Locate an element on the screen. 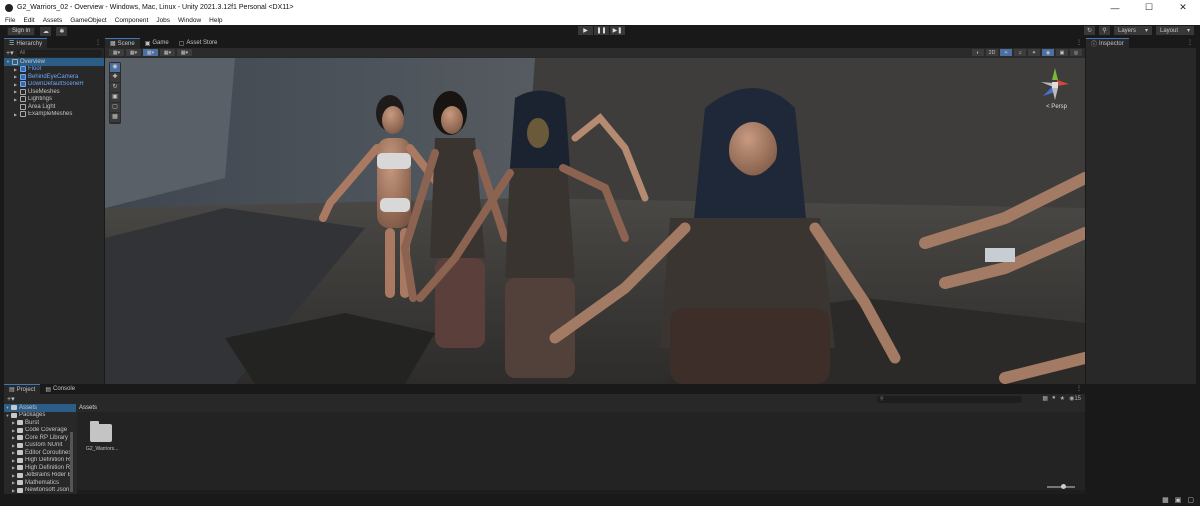 The width and height of the screenshot is (1200, 506). add-asset-icon: +▾ is located at coordinates (11, 399).